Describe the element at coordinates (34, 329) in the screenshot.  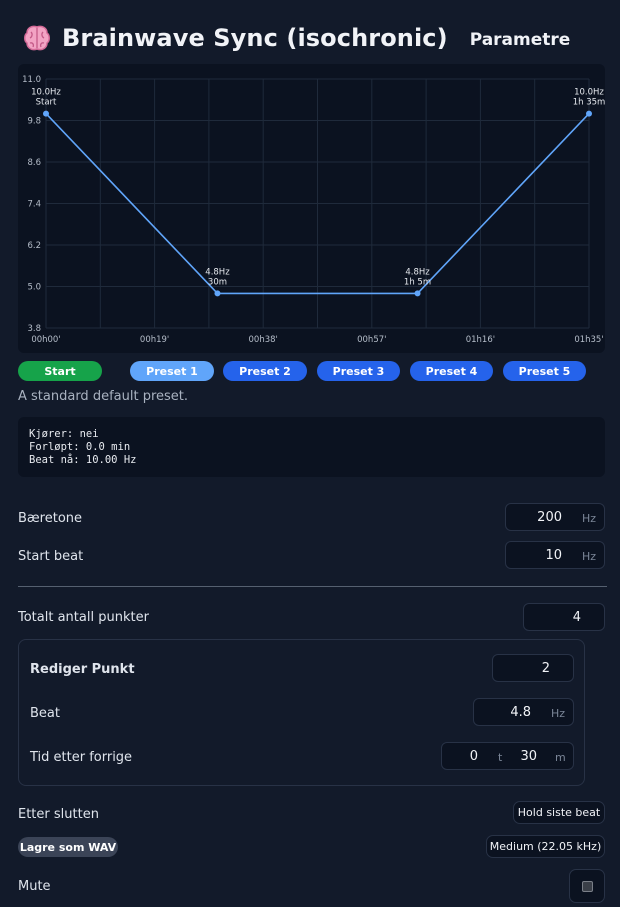
I see `y-tick-label: 3.8` at that location.